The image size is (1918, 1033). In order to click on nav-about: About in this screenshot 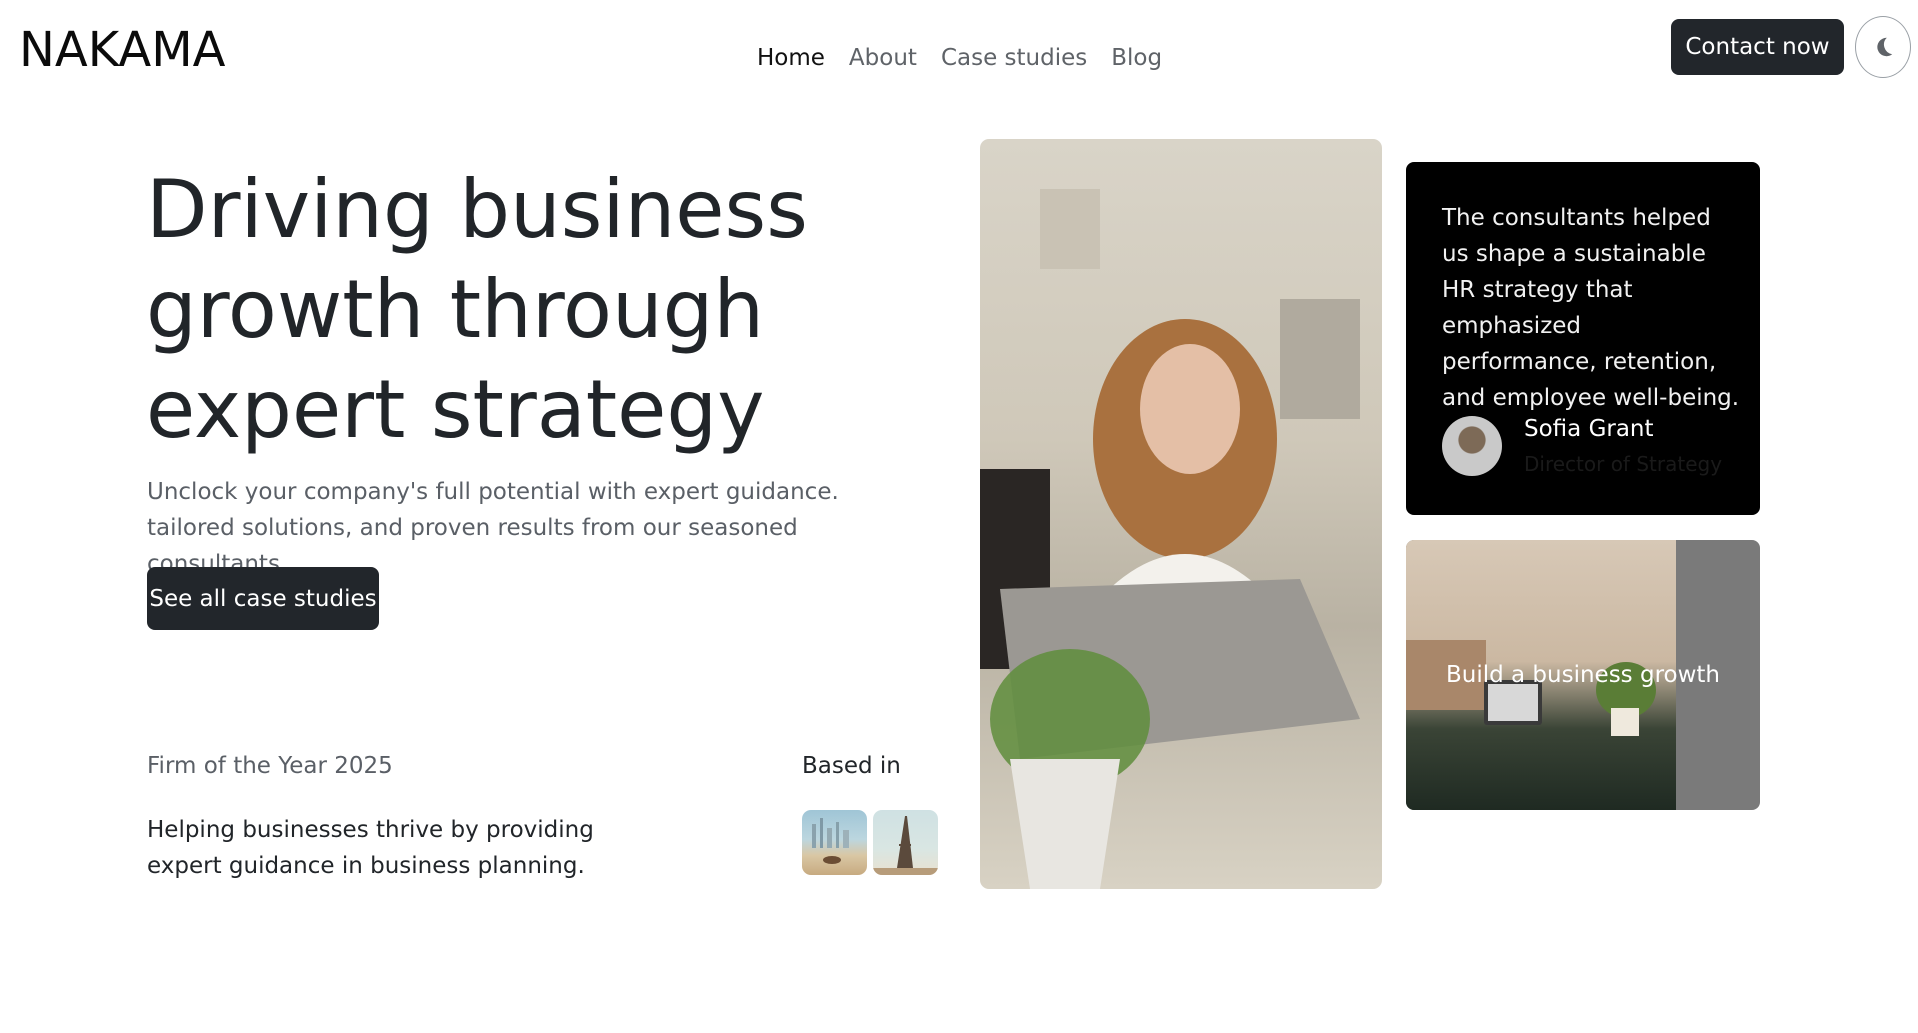, I will do `click(883, 58)`.